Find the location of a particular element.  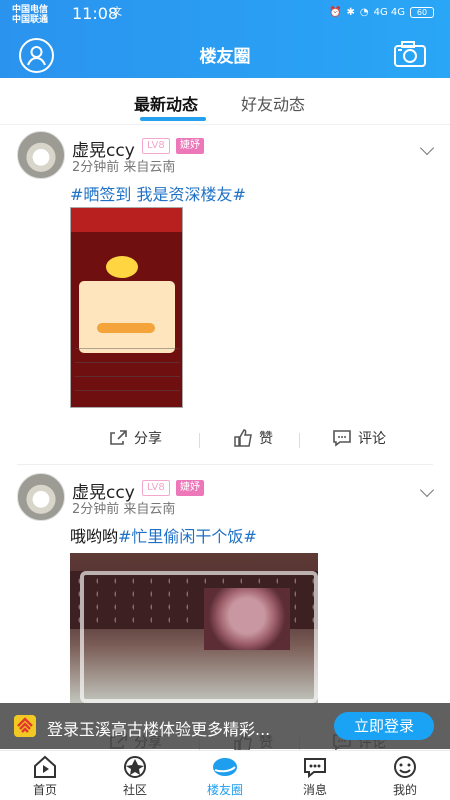

container-edge is located at coordinates (199, 637).